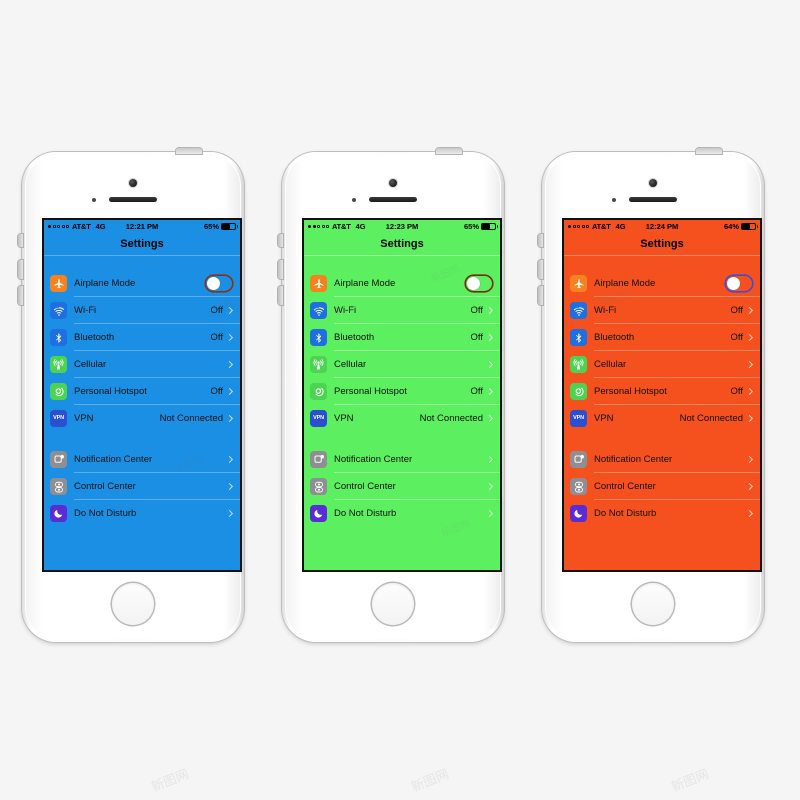 The image size is (800, 800). I want to click on airplane-icon, so click(318, 283).